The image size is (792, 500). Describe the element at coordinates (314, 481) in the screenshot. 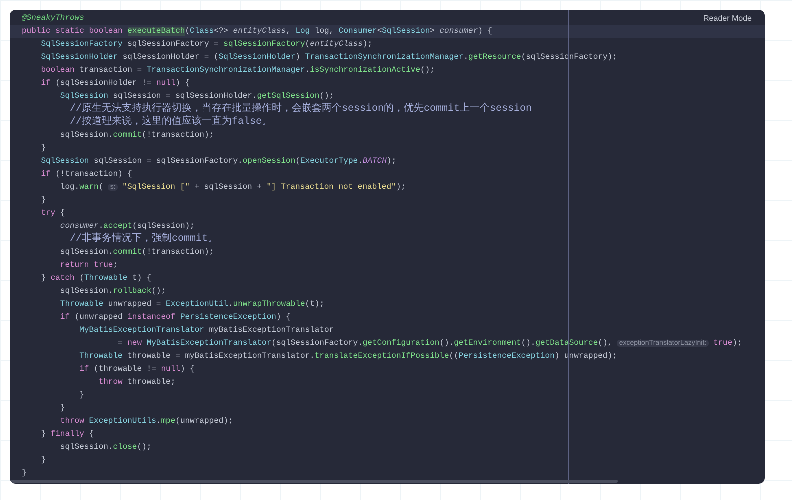

I see `horizontal-scrollbar` at that location.